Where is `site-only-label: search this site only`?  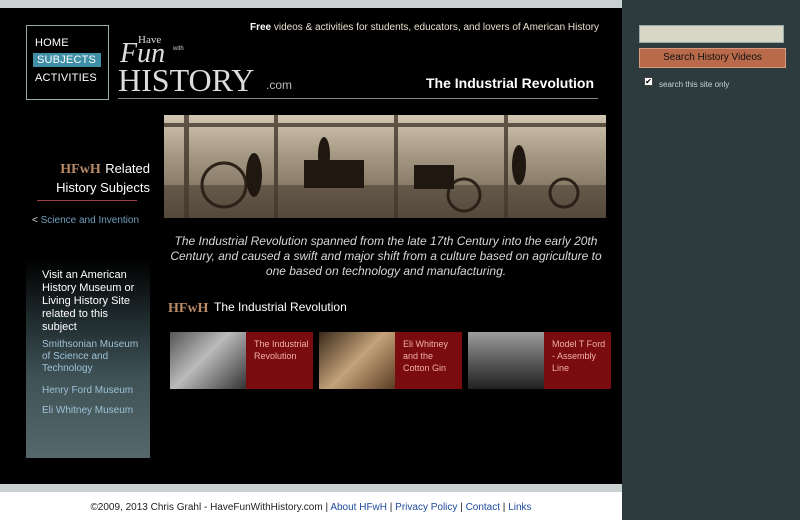 site-only-label: search this site only is located at coordinates (694, 84).